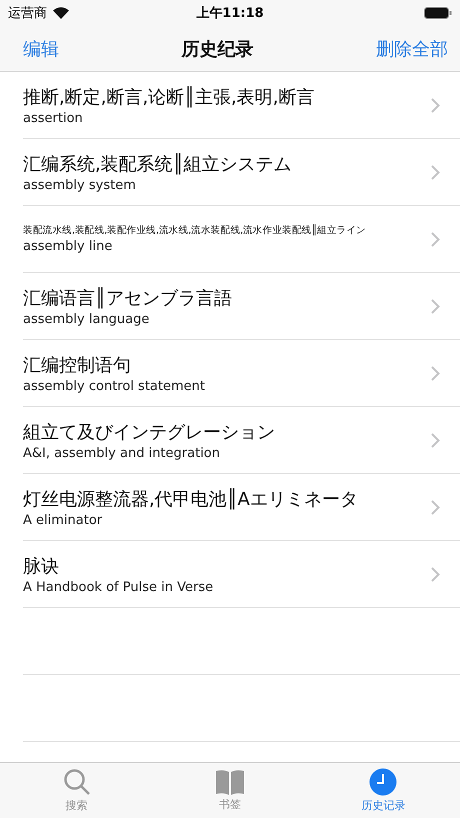 This screenshot has height=818, width=460. What do you see at coordinates (128, 298) in the screenshot?
I see `entry-title: 汇编语言║アセンブラ言語` at bounding box center [128, 298].